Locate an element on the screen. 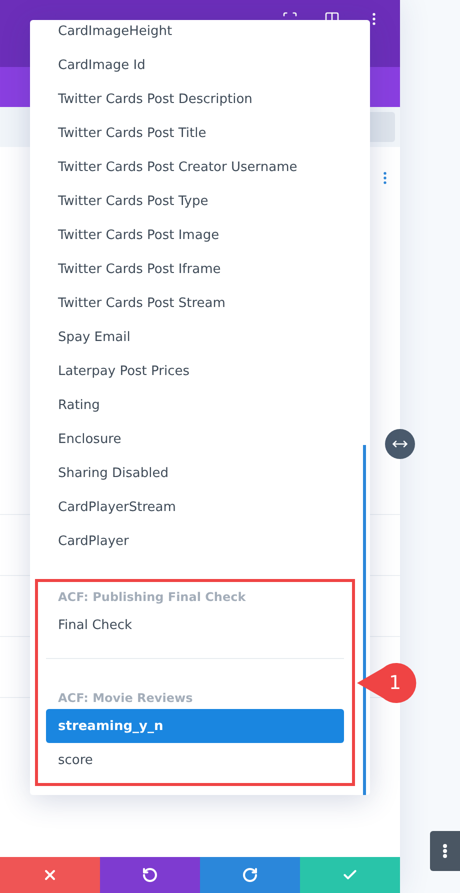 This screenshot has width=460, height=893. dropdown-option: CardPlayerStream is located at coordinates (200, 507).